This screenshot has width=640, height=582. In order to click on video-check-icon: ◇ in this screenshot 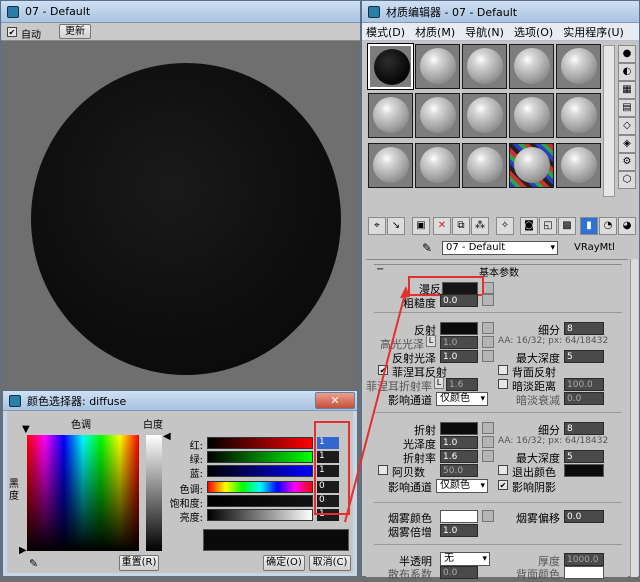, I will do `click(627, 126)`.